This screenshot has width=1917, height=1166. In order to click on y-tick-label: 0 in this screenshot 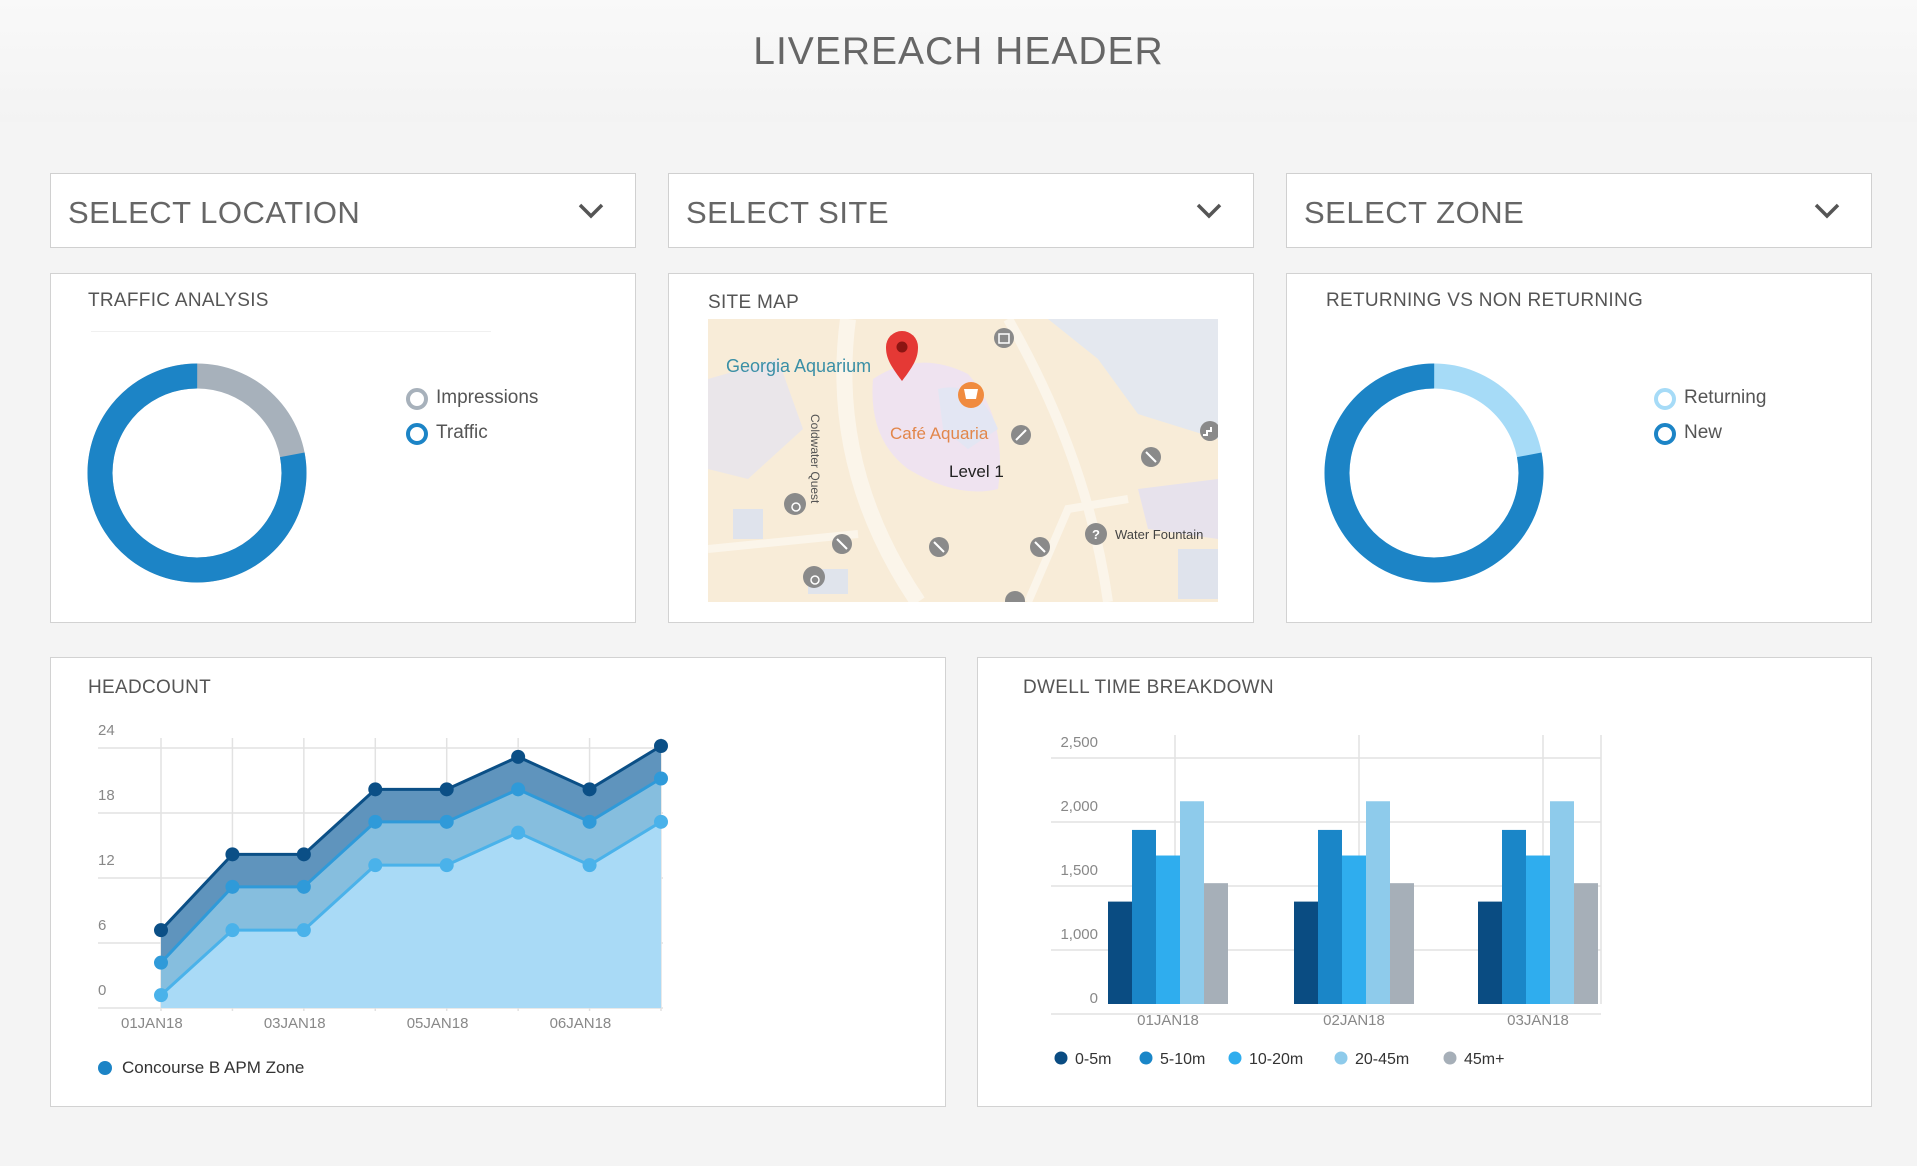, I will do `click(102, 990)`.